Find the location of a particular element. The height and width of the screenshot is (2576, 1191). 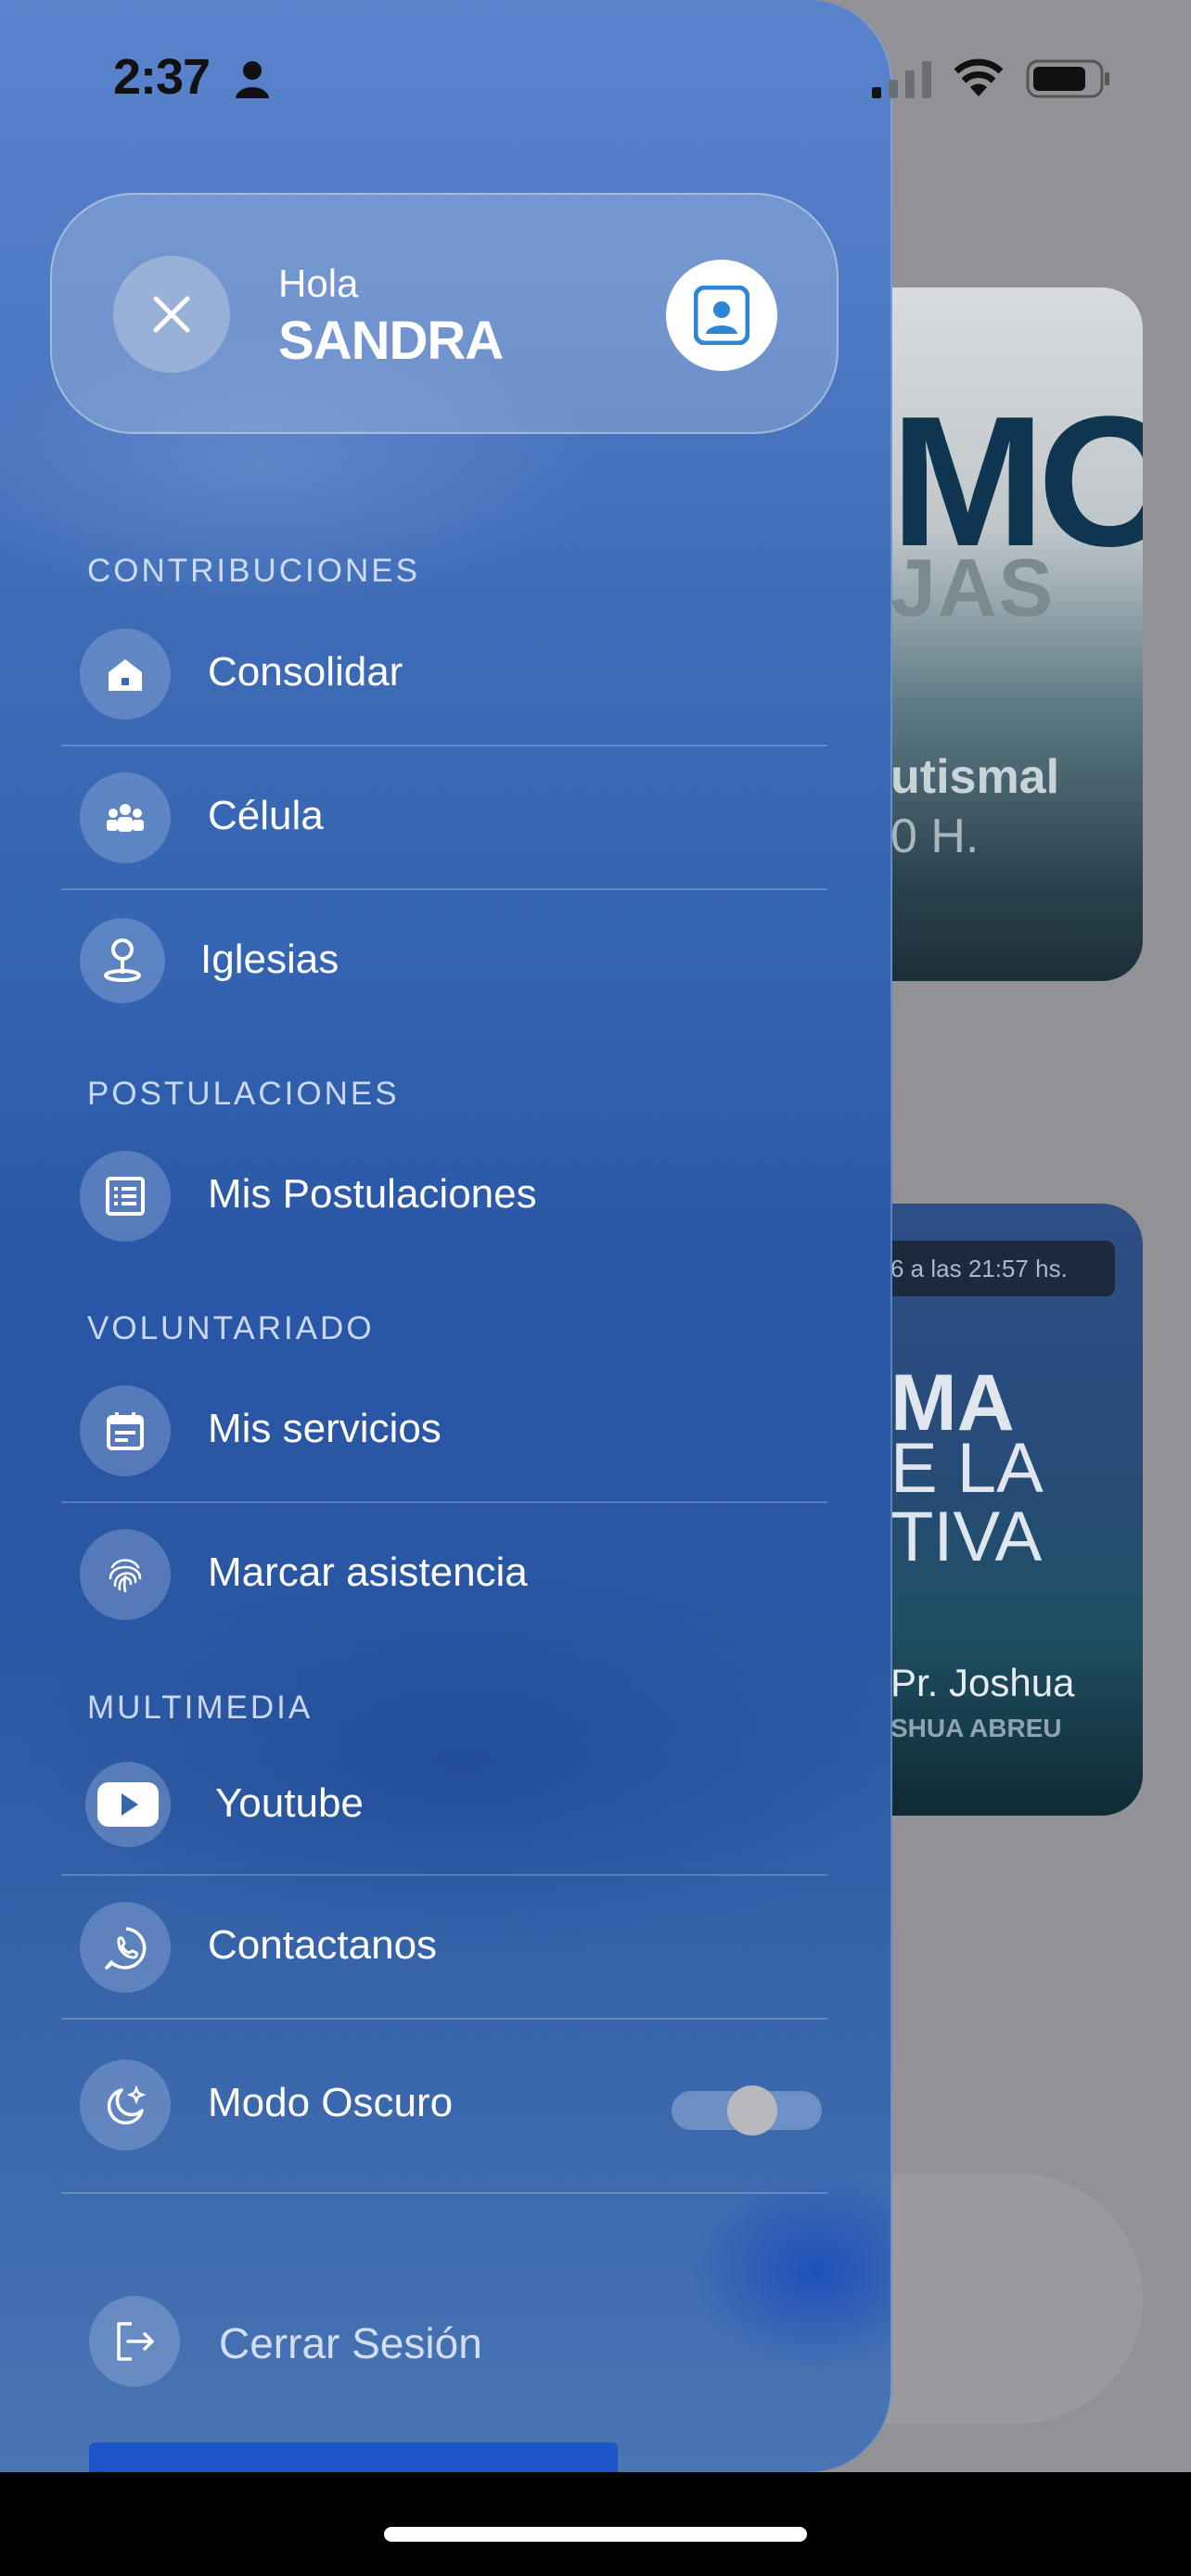

location-pin-icon-wrap is located at coordinates (122, 961).